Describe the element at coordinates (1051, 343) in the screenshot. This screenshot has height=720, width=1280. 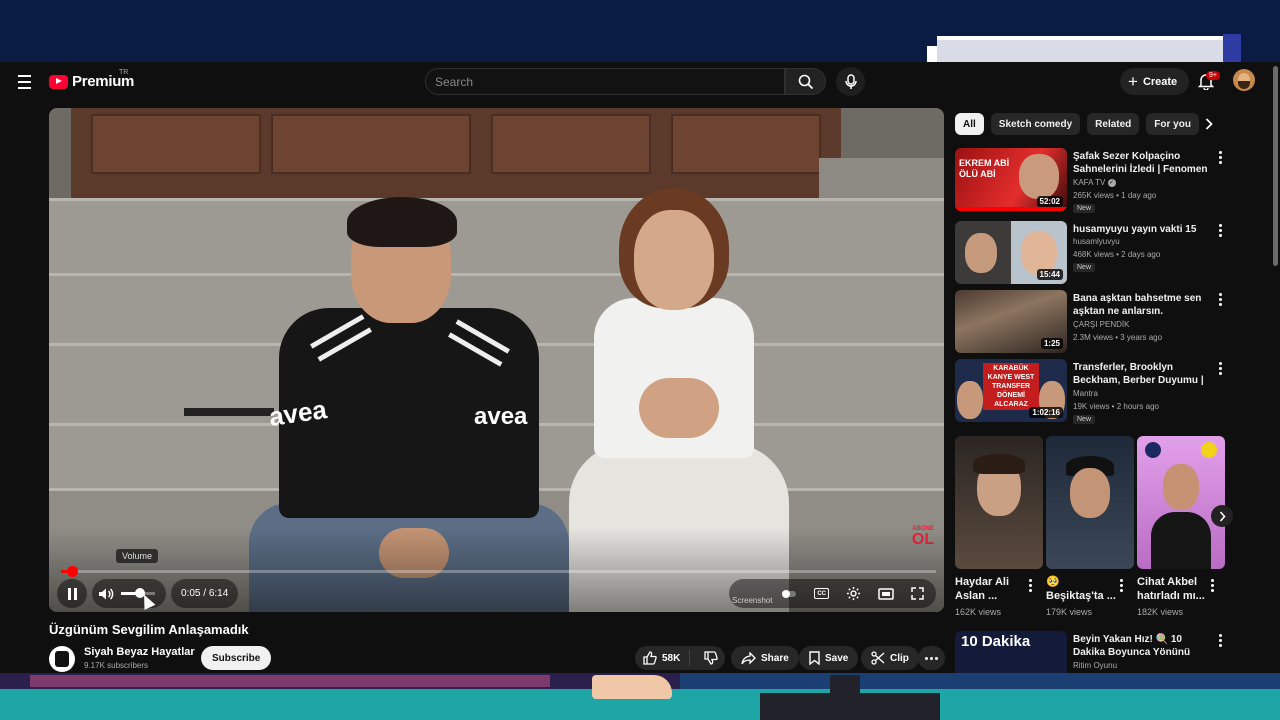
I see `video-duration: 1:25` at that location.